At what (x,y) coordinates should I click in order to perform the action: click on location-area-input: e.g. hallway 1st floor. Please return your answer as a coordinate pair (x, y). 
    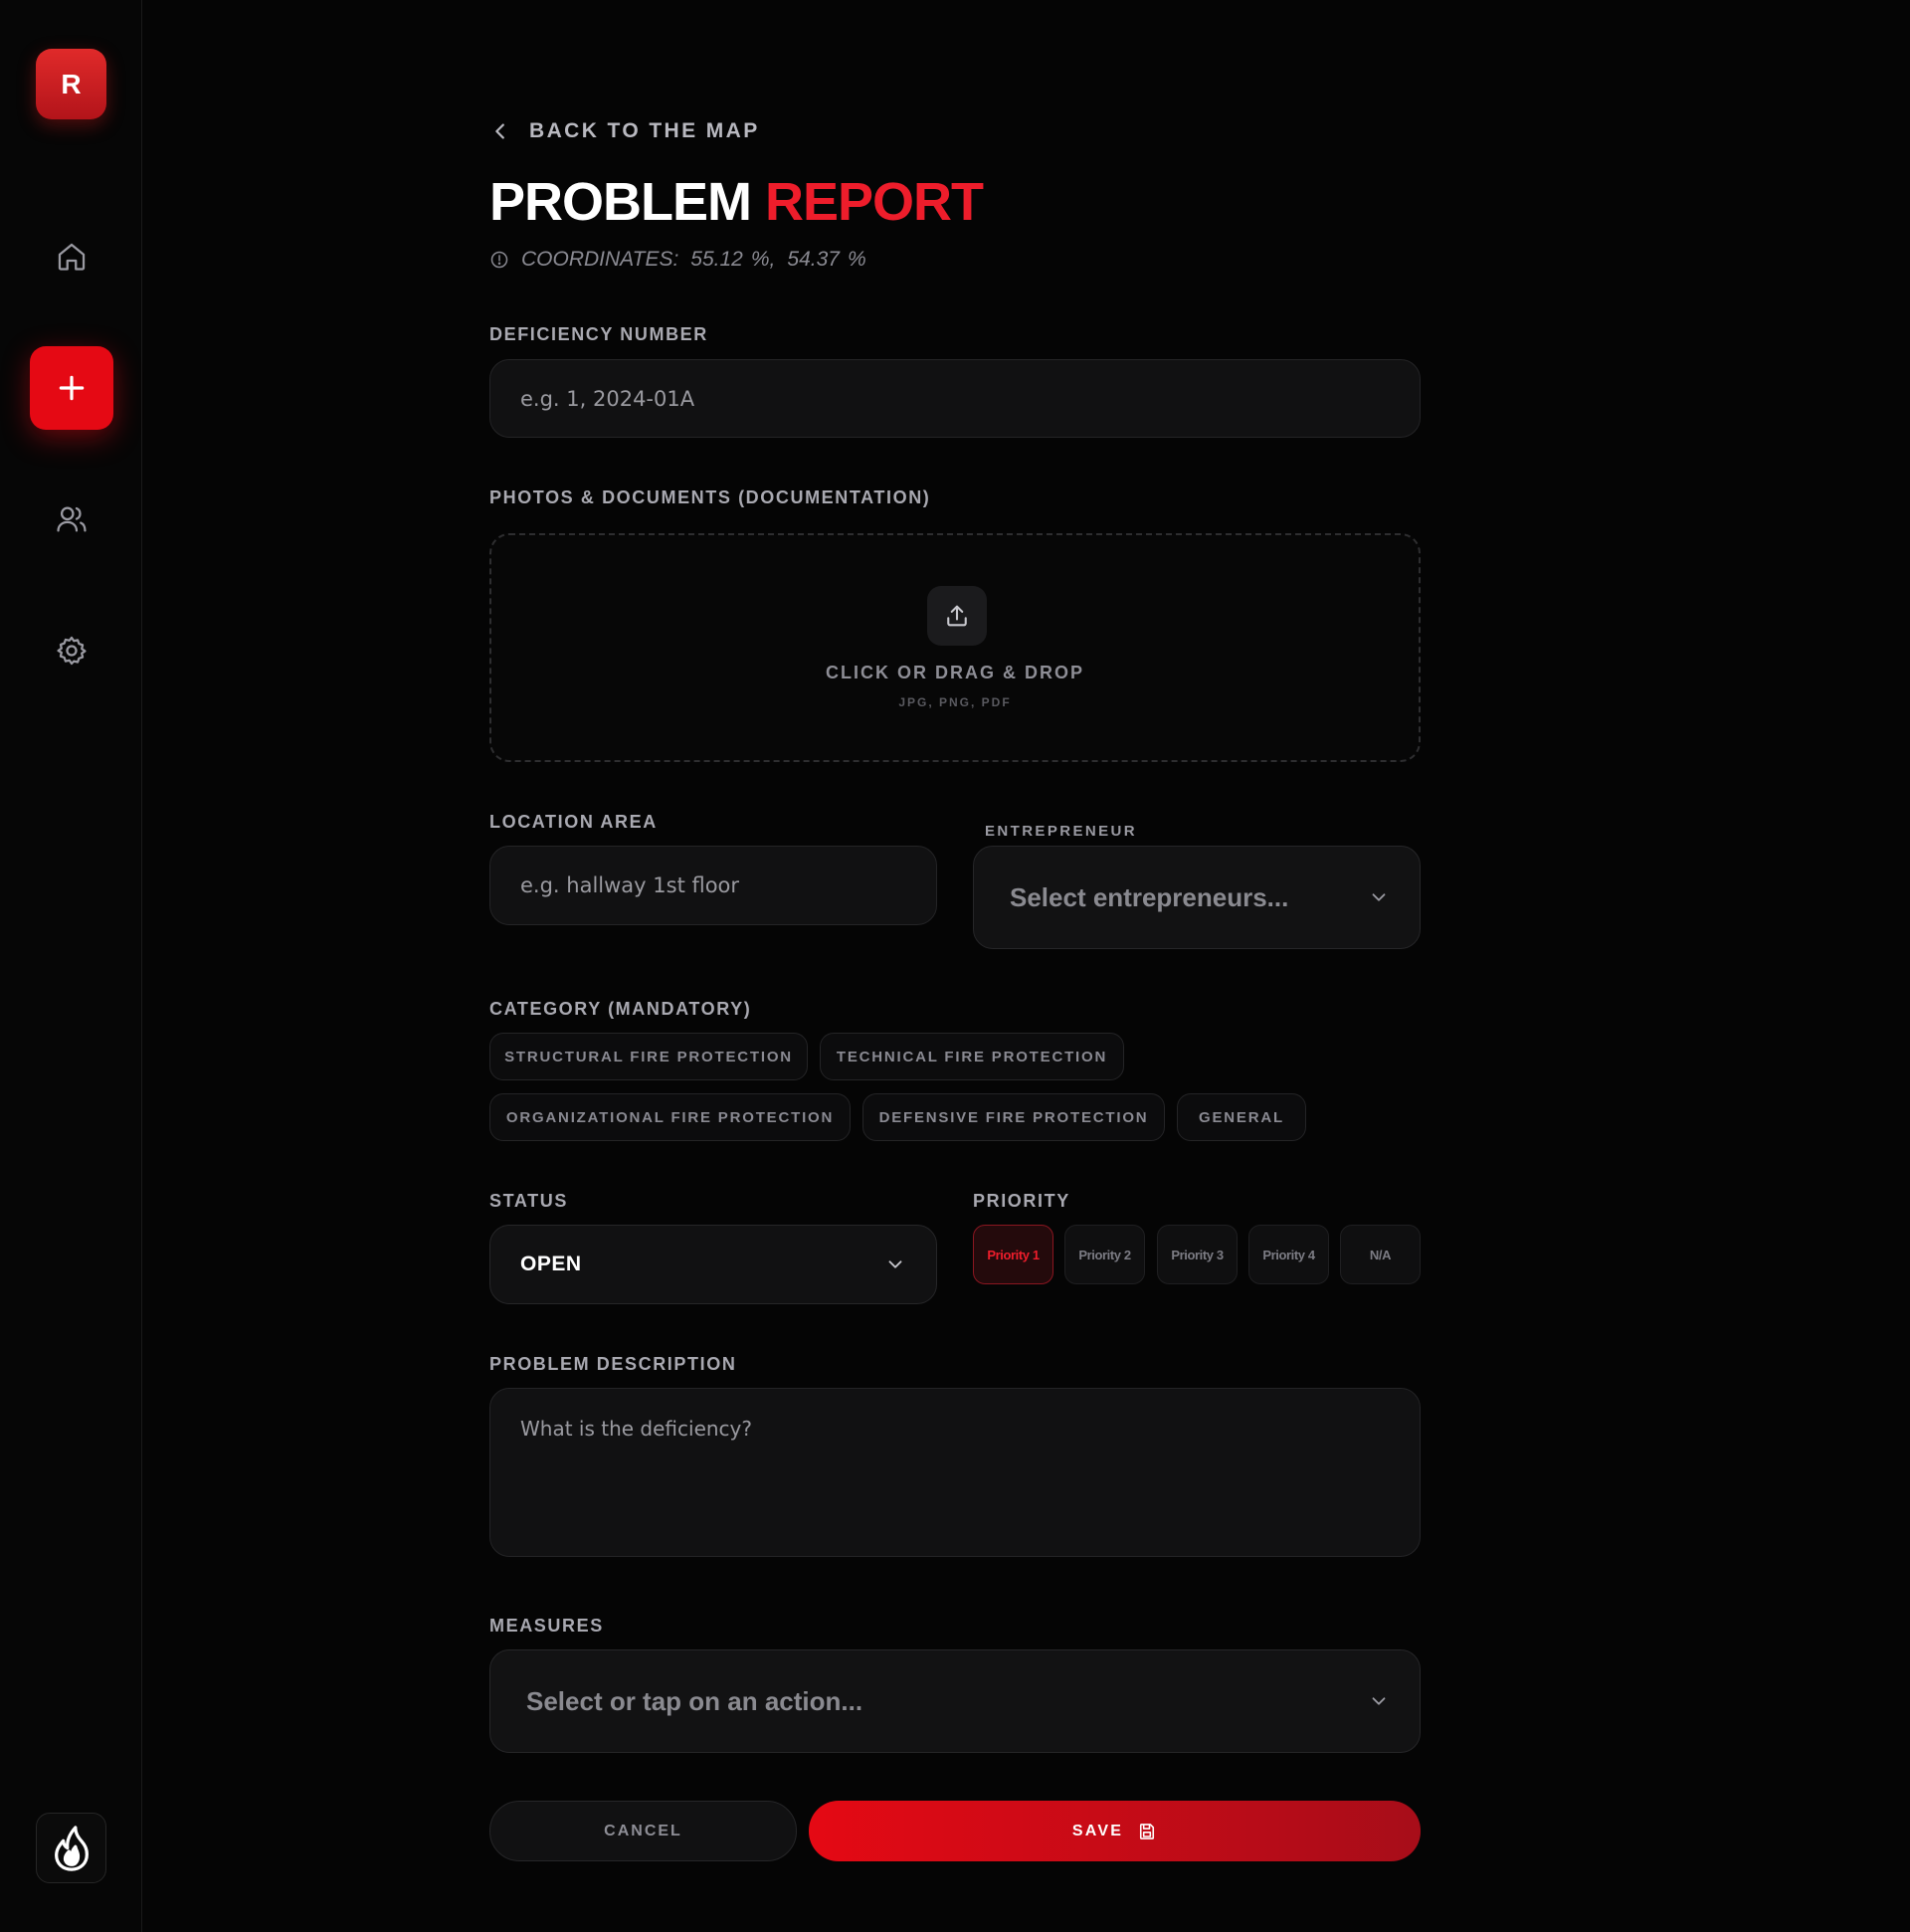
    Looking at the image, I should click on (713, 885).